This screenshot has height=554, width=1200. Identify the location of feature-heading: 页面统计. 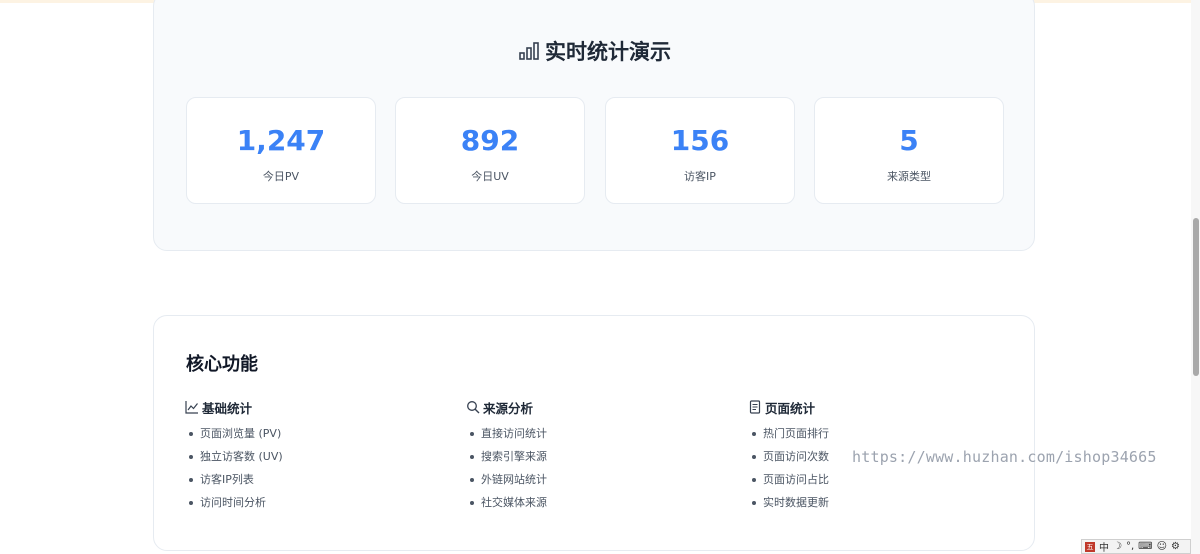
(878, 407).